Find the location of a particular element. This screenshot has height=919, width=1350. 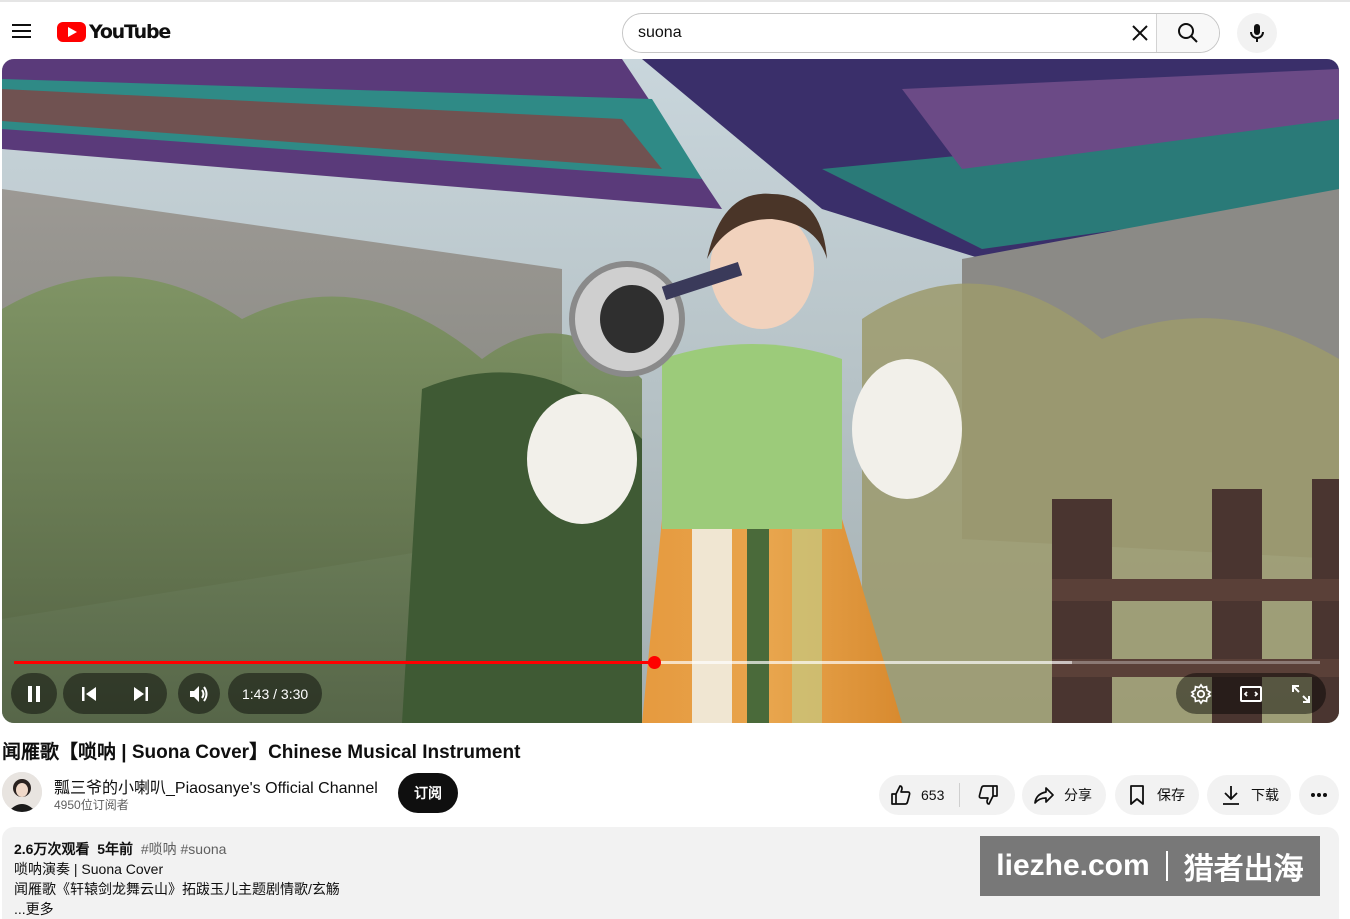

search-input is located at coordinates (890, 33).